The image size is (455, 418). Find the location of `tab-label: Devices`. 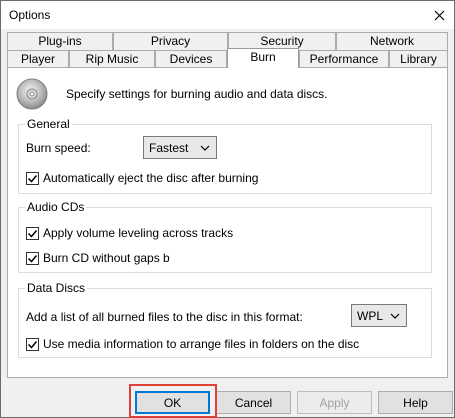

tab-label: Devices is located at coordinates (191, 59).